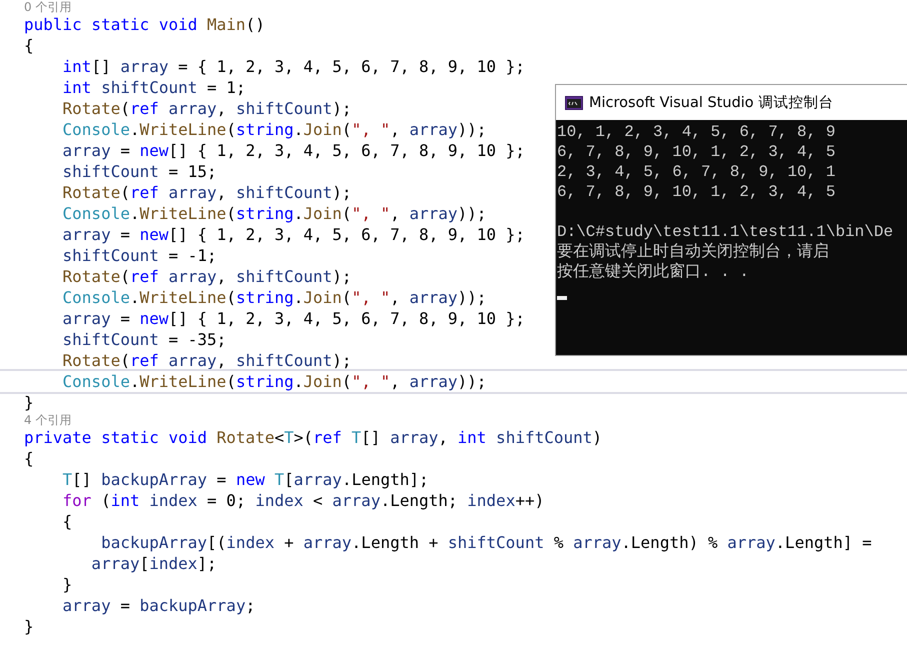  I want to click on window-title: Microsoft Visual Studio 调试控制台, so click(711, 103).